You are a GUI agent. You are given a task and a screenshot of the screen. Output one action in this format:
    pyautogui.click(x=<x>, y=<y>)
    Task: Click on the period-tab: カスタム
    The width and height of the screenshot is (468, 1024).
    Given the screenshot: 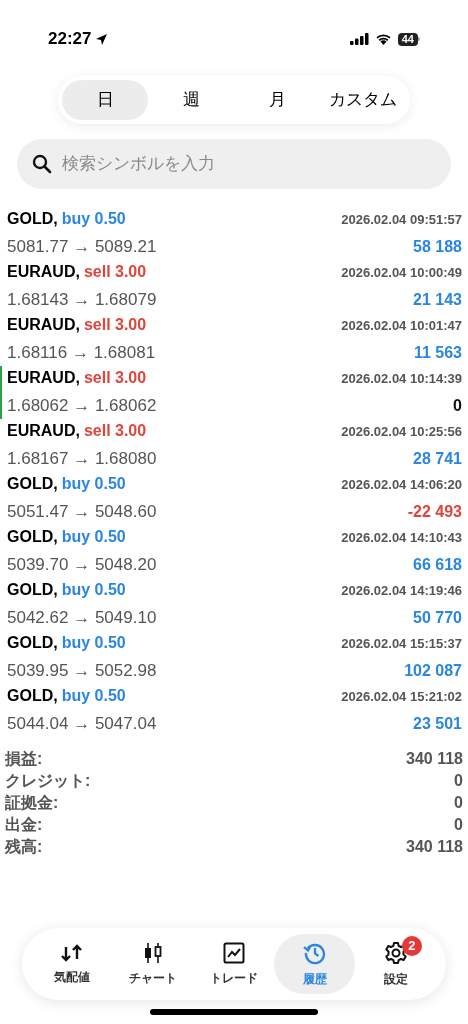 What is the action you would take?
    pyautogui.click(x=363, y=100)
    